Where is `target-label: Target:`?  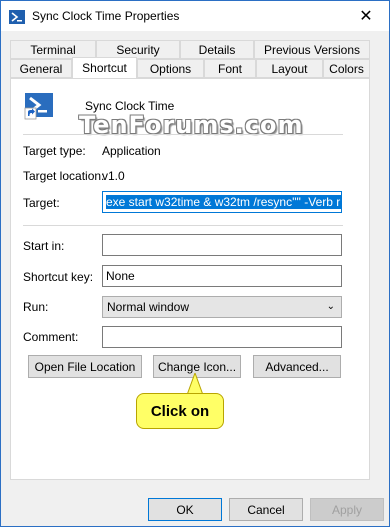
target-label: Target: is located at coordinates (41, 203).